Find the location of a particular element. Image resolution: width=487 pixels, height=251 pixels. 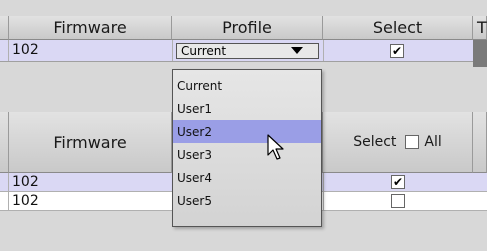

table2-header-edge is located at coordinates (4, 142).